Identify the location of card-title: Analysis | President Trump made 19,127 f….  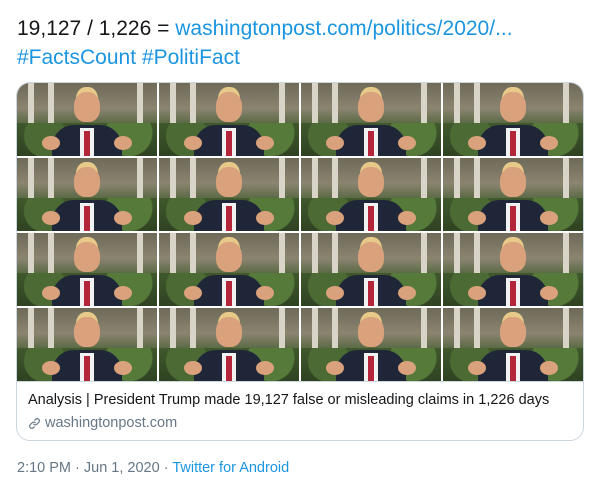
(300, 400).